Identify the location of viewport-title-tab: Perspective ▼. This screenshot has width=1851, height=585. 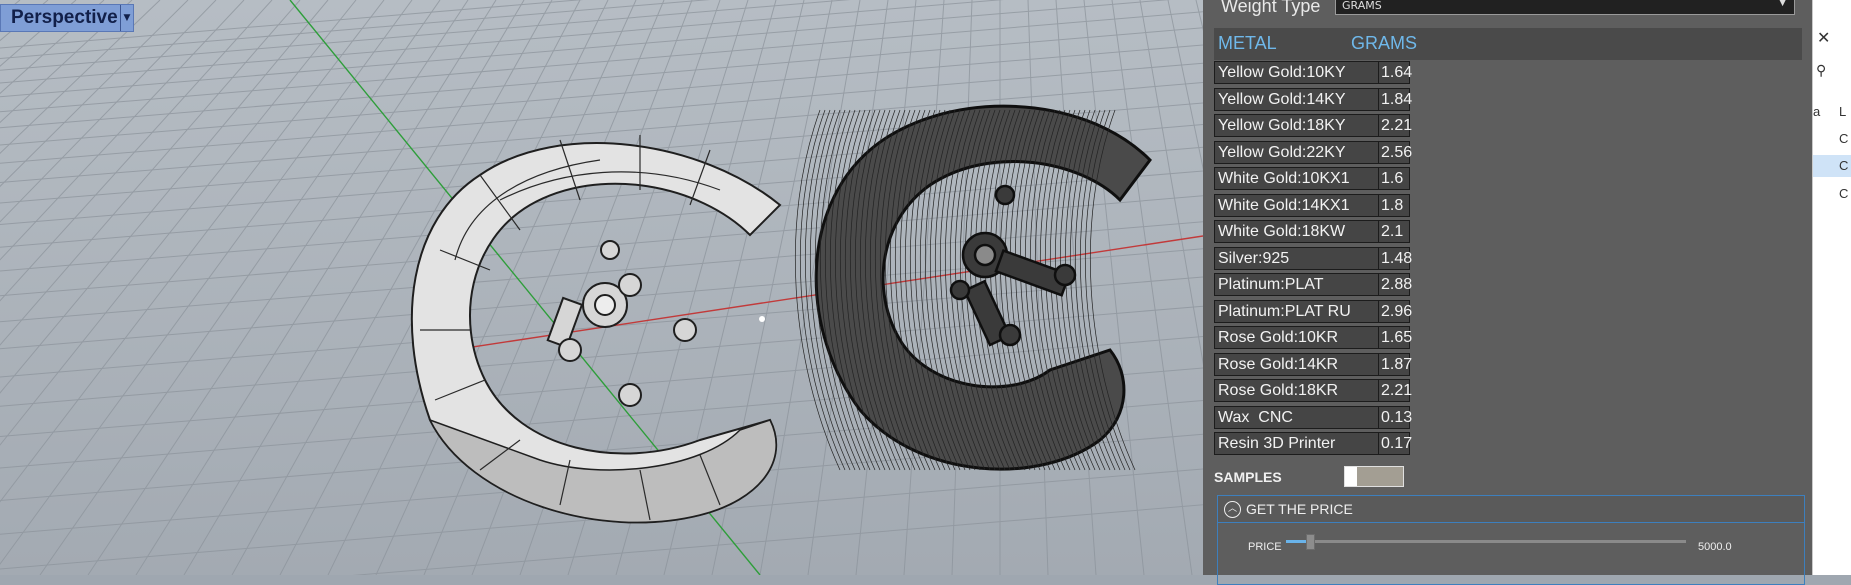
(67, 18).